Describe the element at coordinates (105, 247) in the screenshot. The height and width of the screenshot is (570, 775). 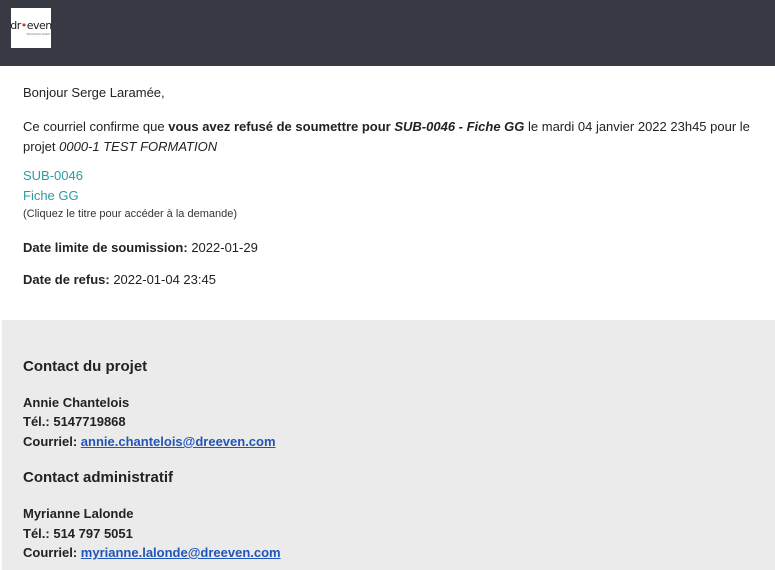
I see `deadline-label: Date limite de soumission:` at that location.